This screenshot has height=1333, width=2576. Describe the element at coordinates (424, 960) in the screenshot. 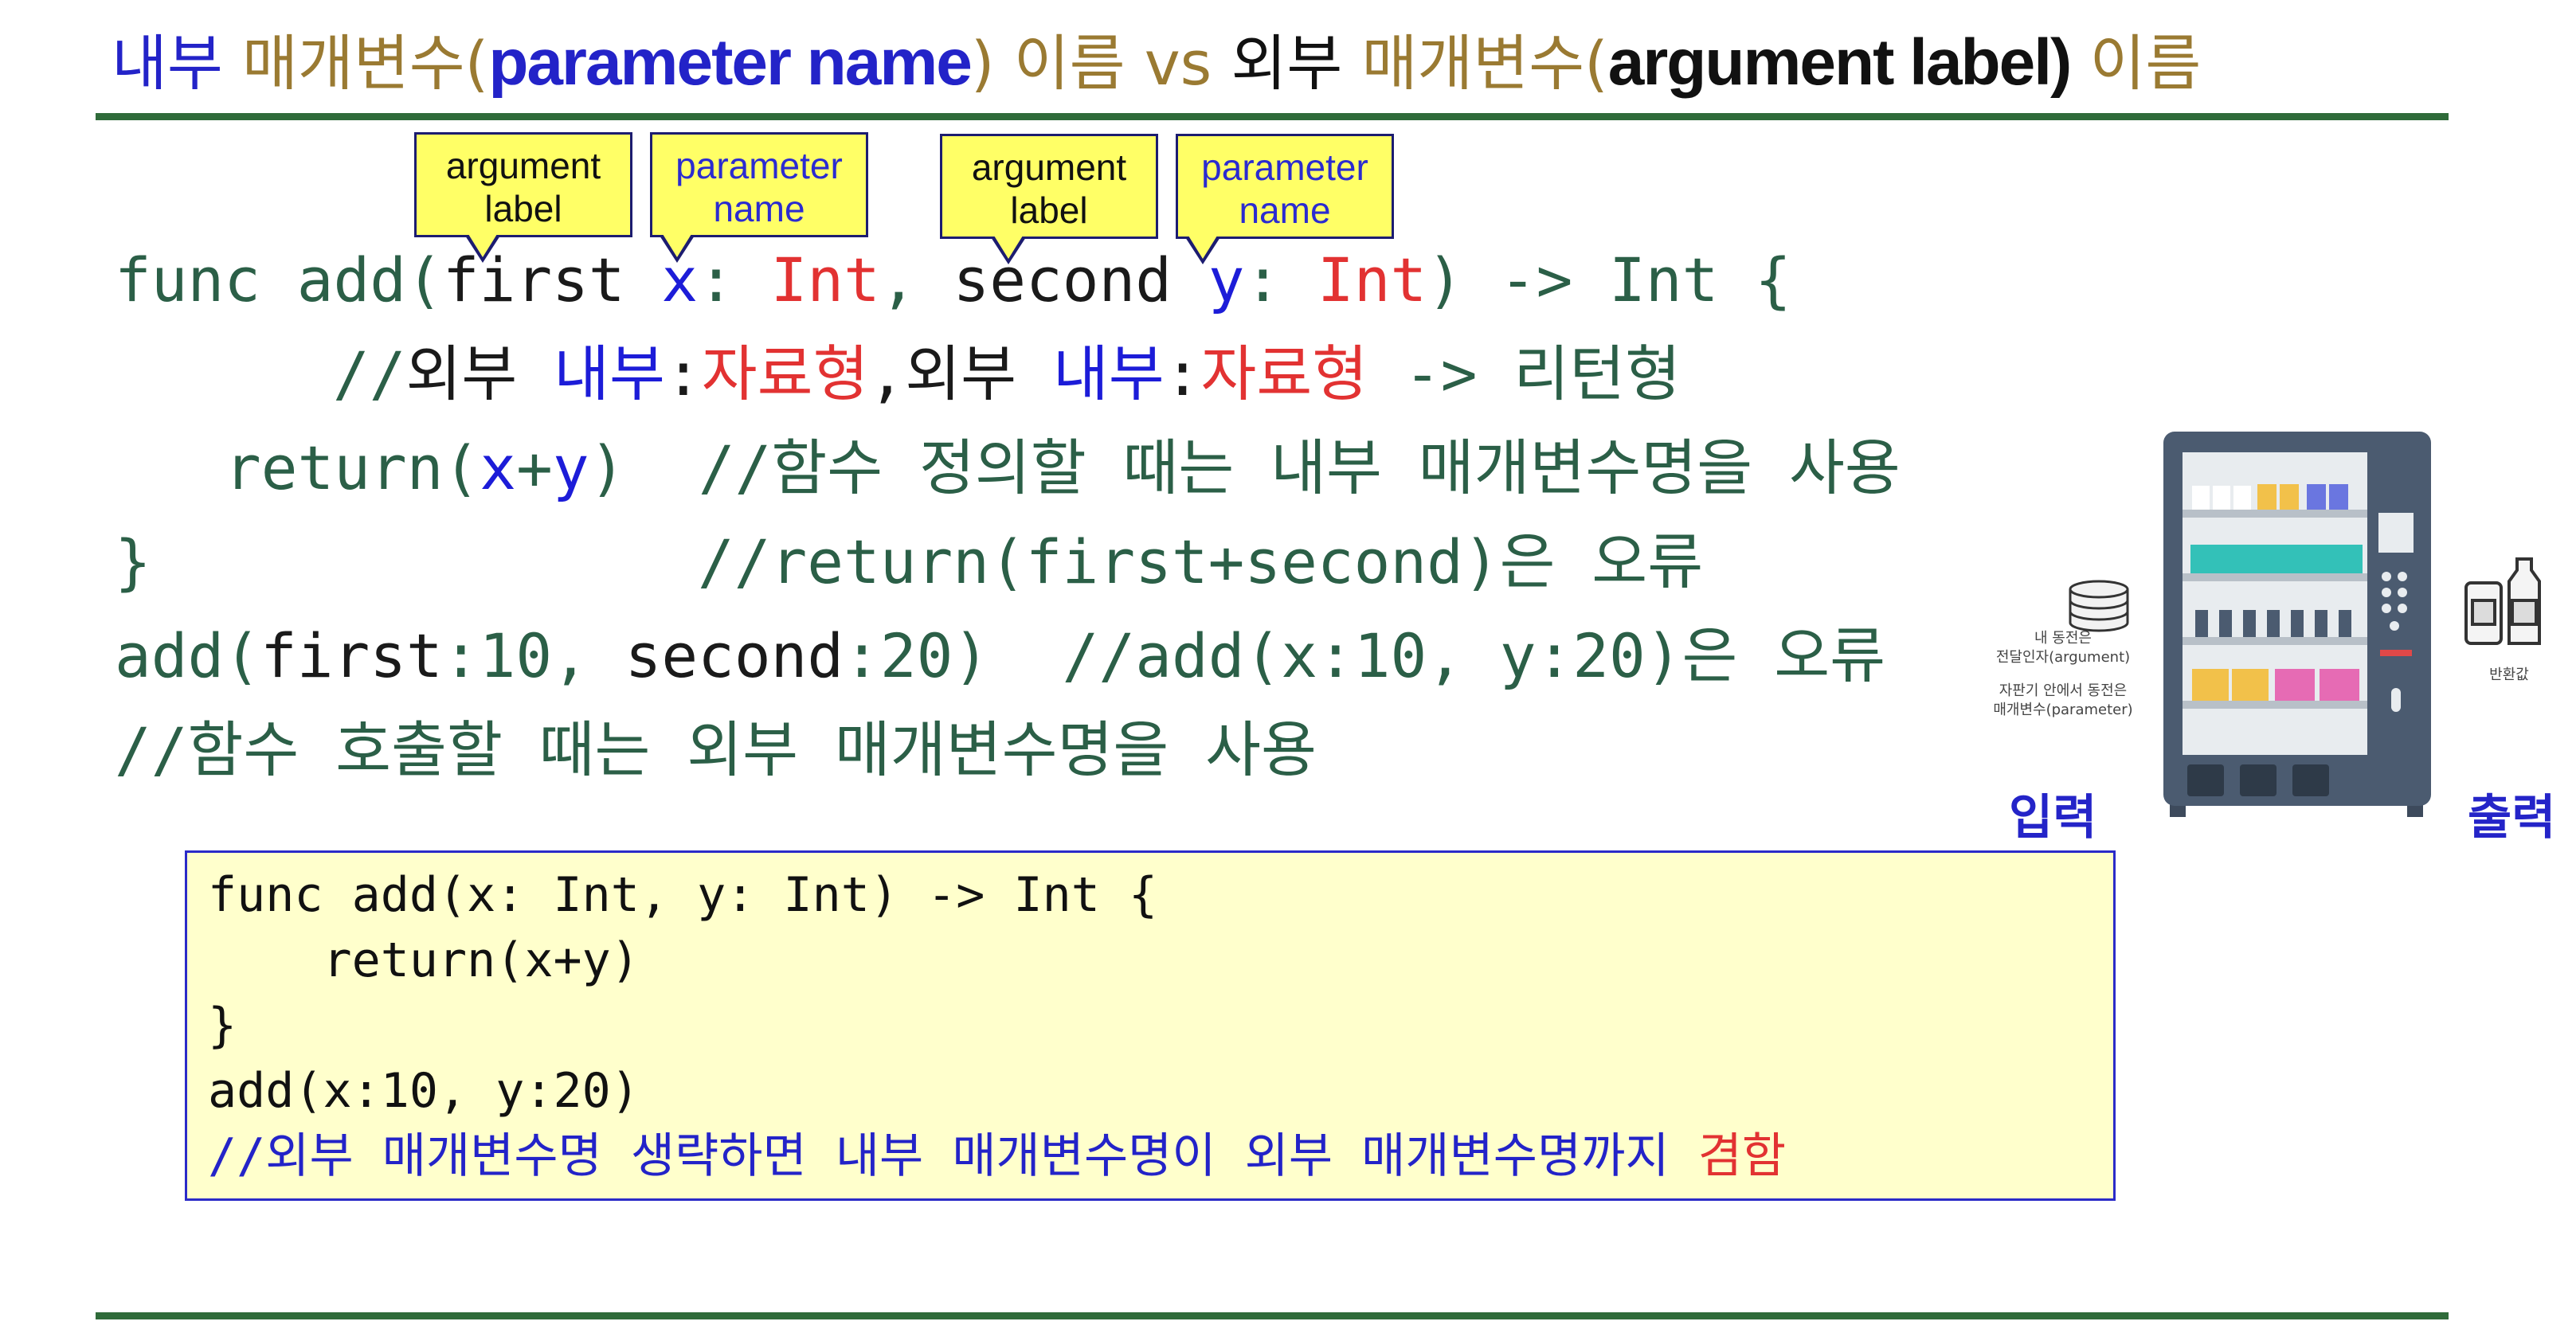

I see `box-line-2: return(x+y)` at that location.